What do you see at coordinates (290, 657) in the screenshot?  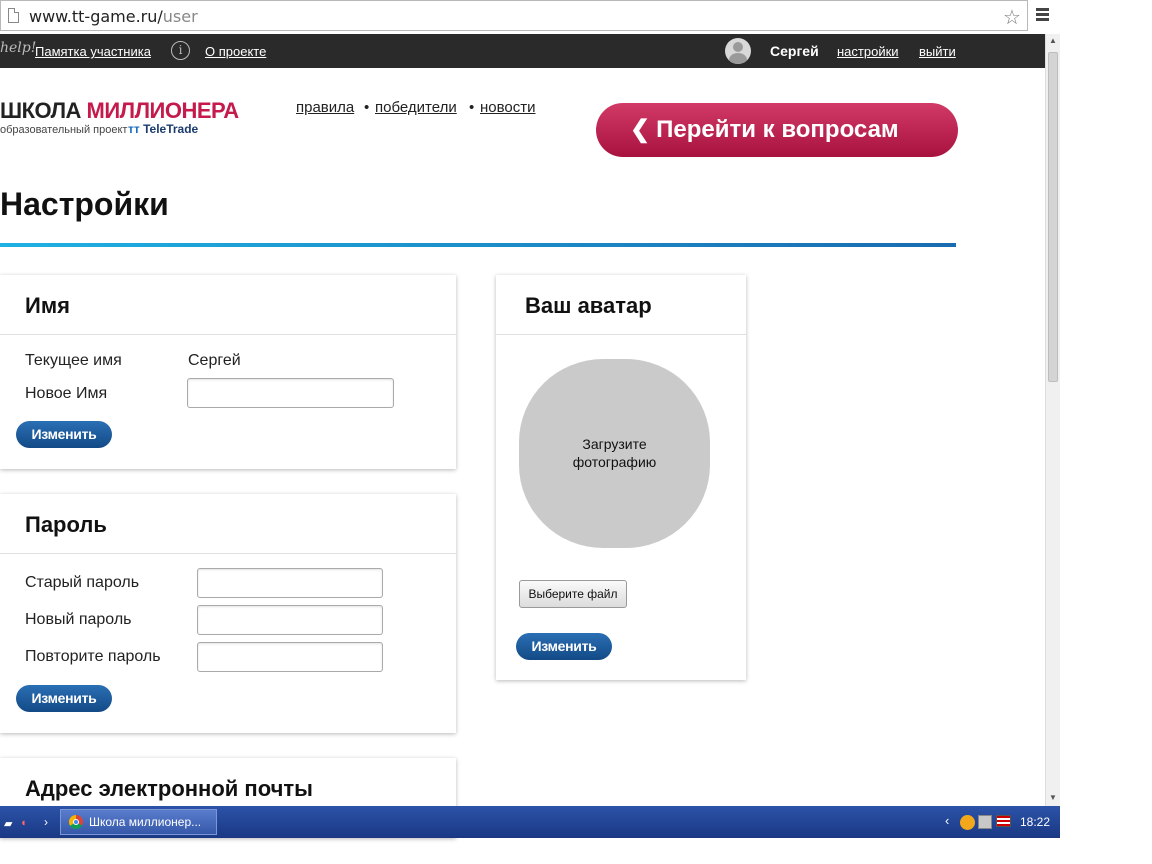 I see `repeat-password-input` at bounding box center [290, 657].